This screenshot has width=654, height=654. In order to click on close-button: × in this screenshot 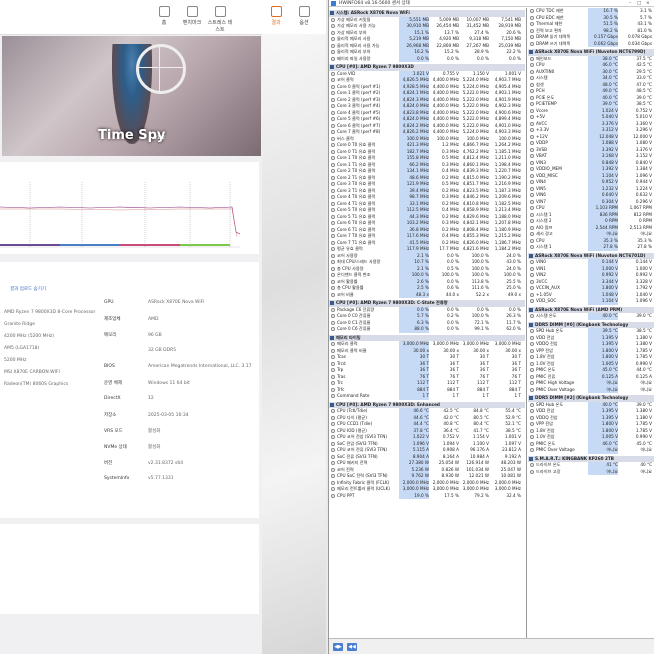, I will do `click(648, 3)`.